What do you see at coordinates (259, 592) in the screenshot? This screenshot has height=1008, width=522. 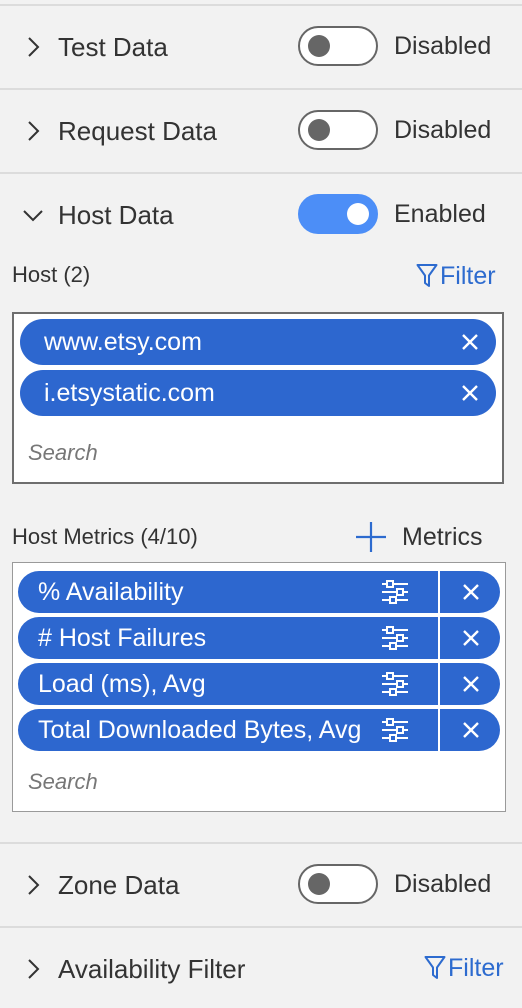 I see `metric-chip: % Availability` at bounding box center [259, 592].